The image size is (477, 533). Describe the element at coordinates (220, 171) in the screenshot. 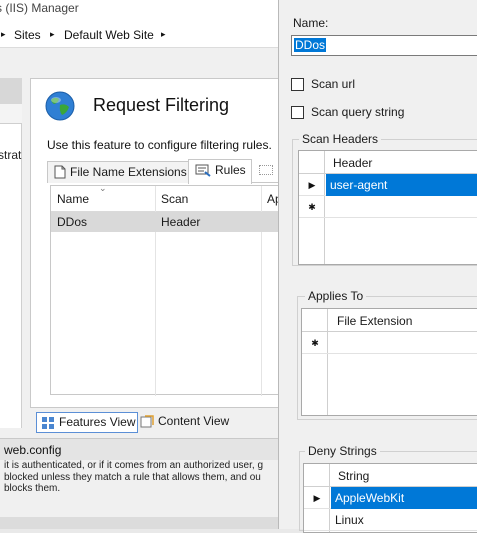

I see `tab-rules: Rules` at that location.